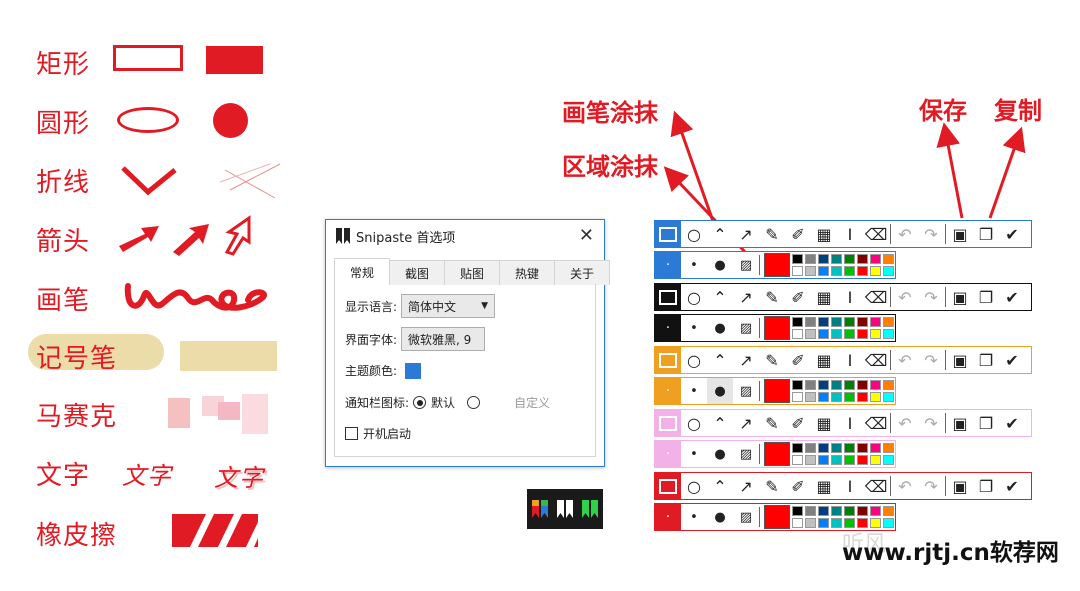  What do you see at coordinates (694, 454) in the screenshot?
I see `size-small-icon: •` at bounding box center [694, 454].